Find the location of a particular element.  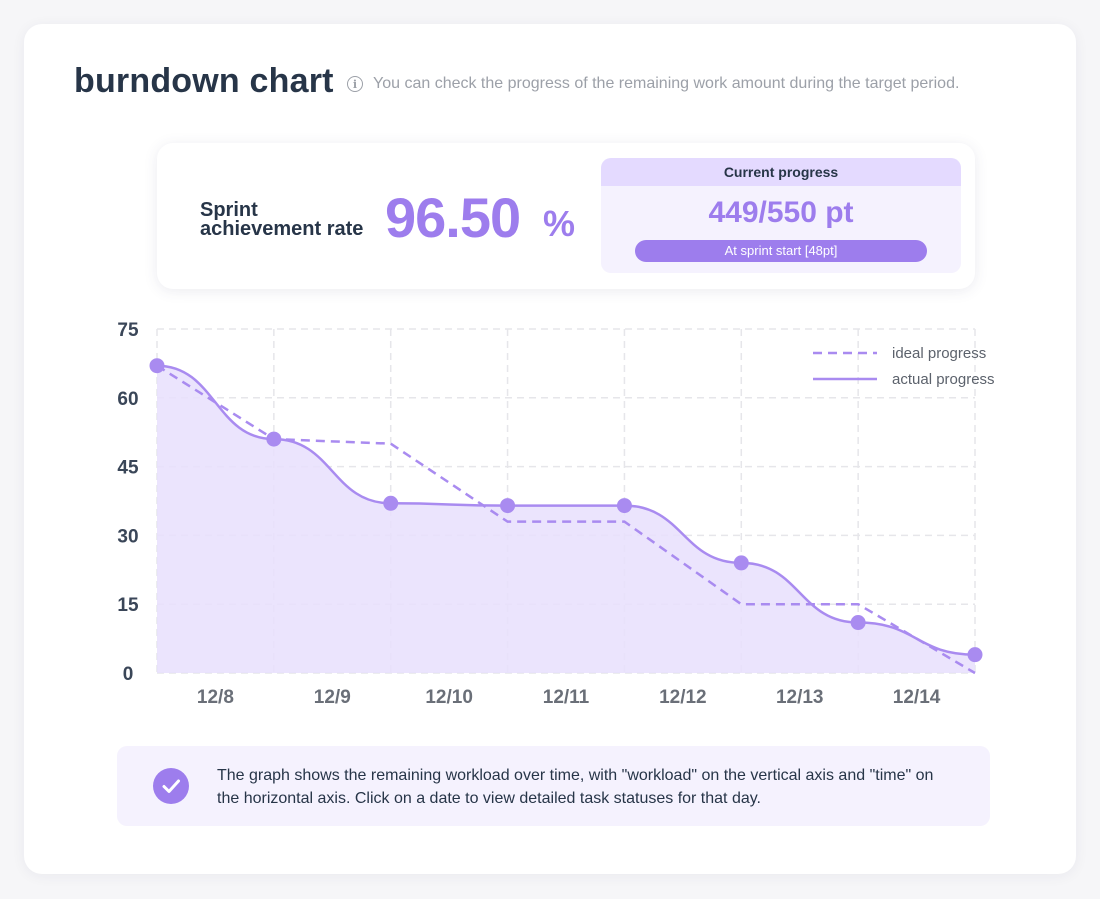

chart-legend: ideal progress actual progress is located at coordinates (904, 366).